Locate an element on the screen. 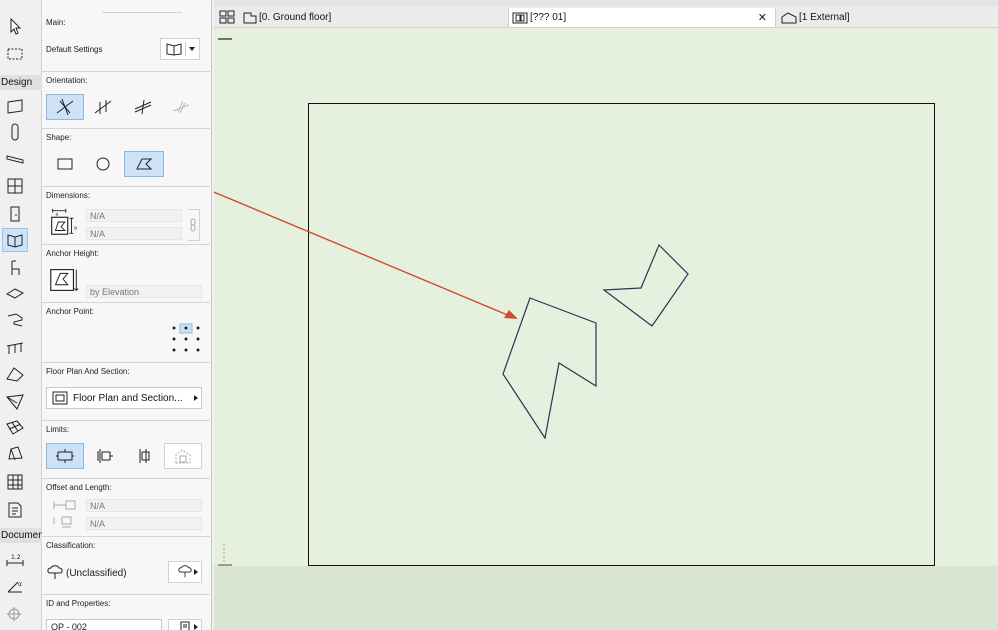 This screenshot has height=630, width=998. default-settings-label: Default Settings is located at coordinates (74, 49).